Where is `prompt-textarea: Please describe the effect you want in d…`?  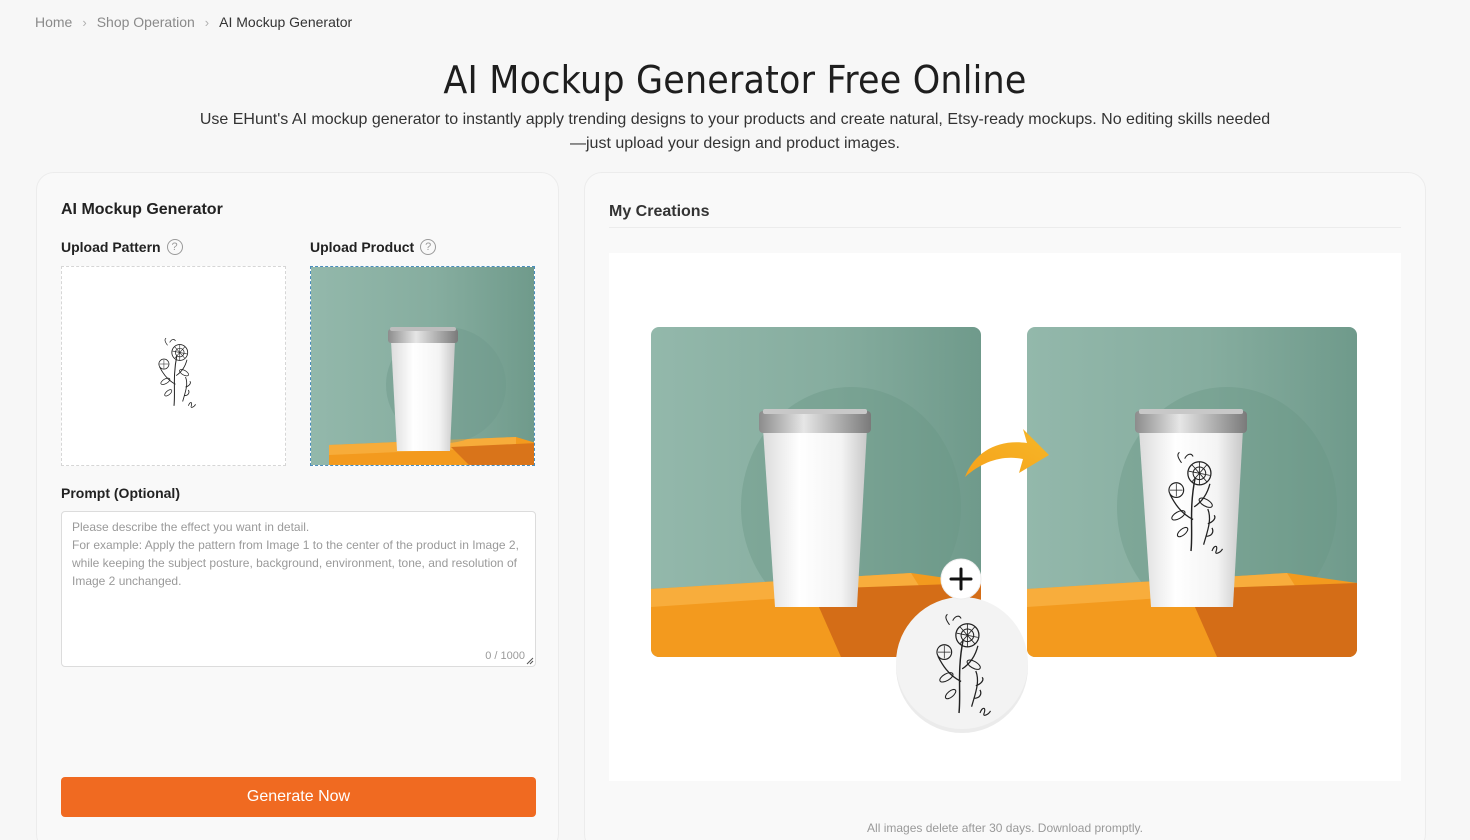 prompt-textarea: Please describe the effect you want in d… is located at coordinates (298, 589).